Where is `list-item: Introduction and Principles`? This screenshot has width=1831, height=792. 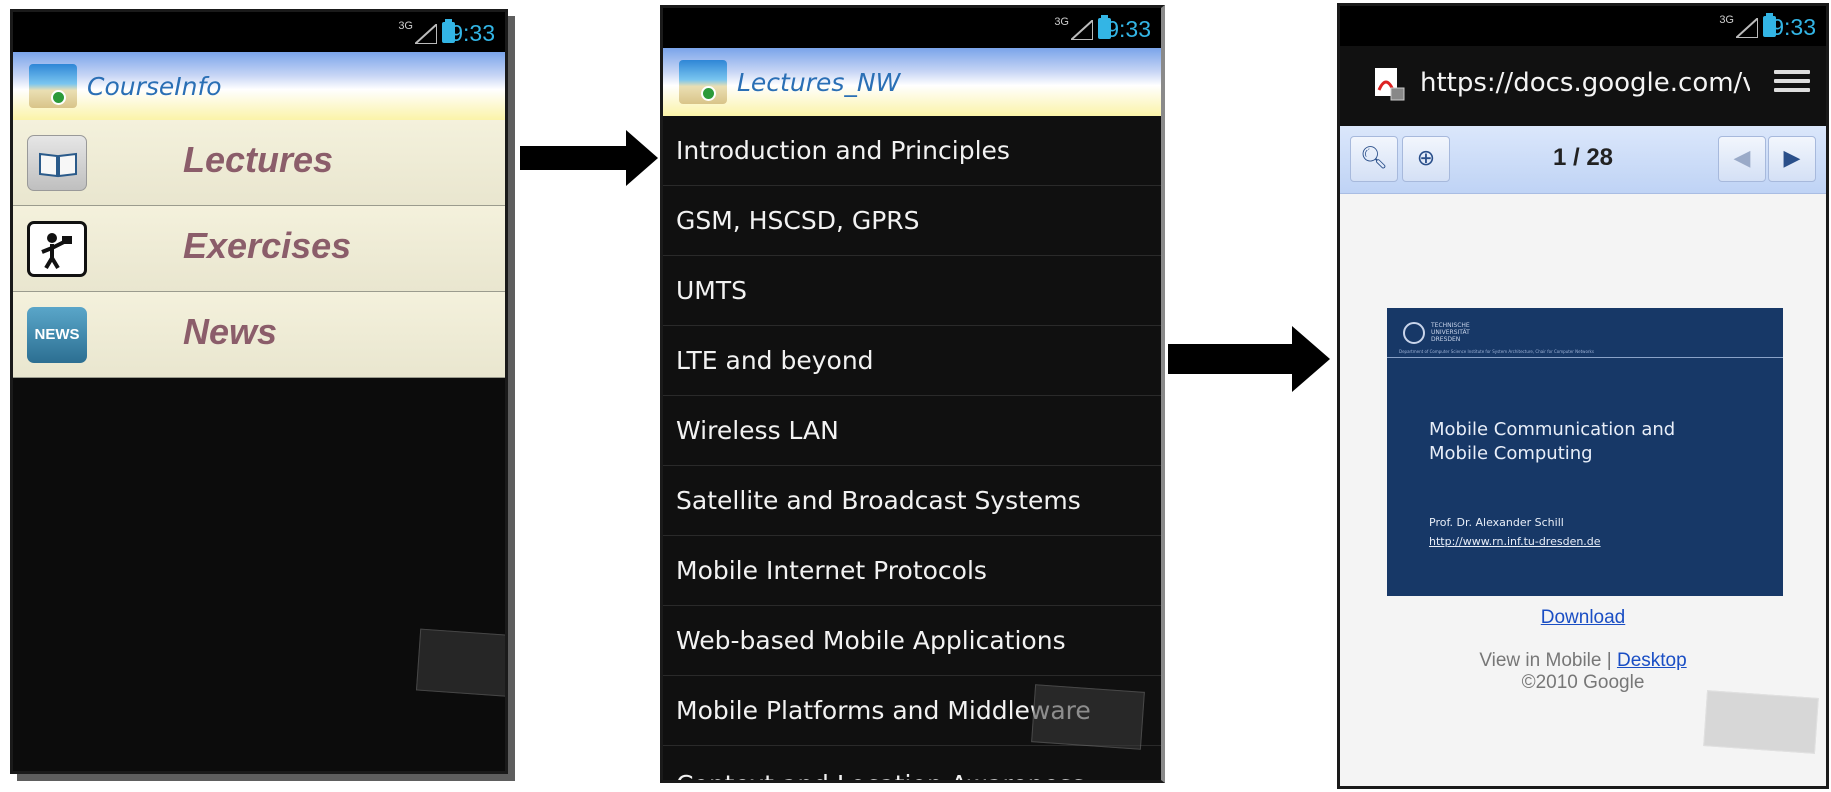 list-item: Introduction and Principles is located at coordinates (912, 151).